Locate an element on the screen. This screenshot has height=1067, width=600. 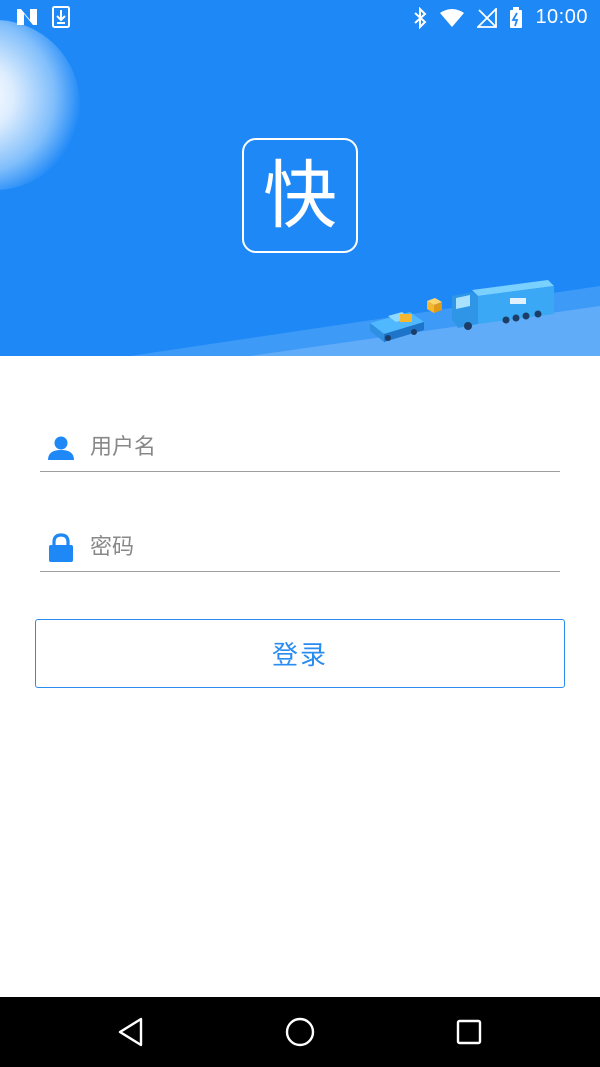
recents-icon is located at coordinates (469, 1032).